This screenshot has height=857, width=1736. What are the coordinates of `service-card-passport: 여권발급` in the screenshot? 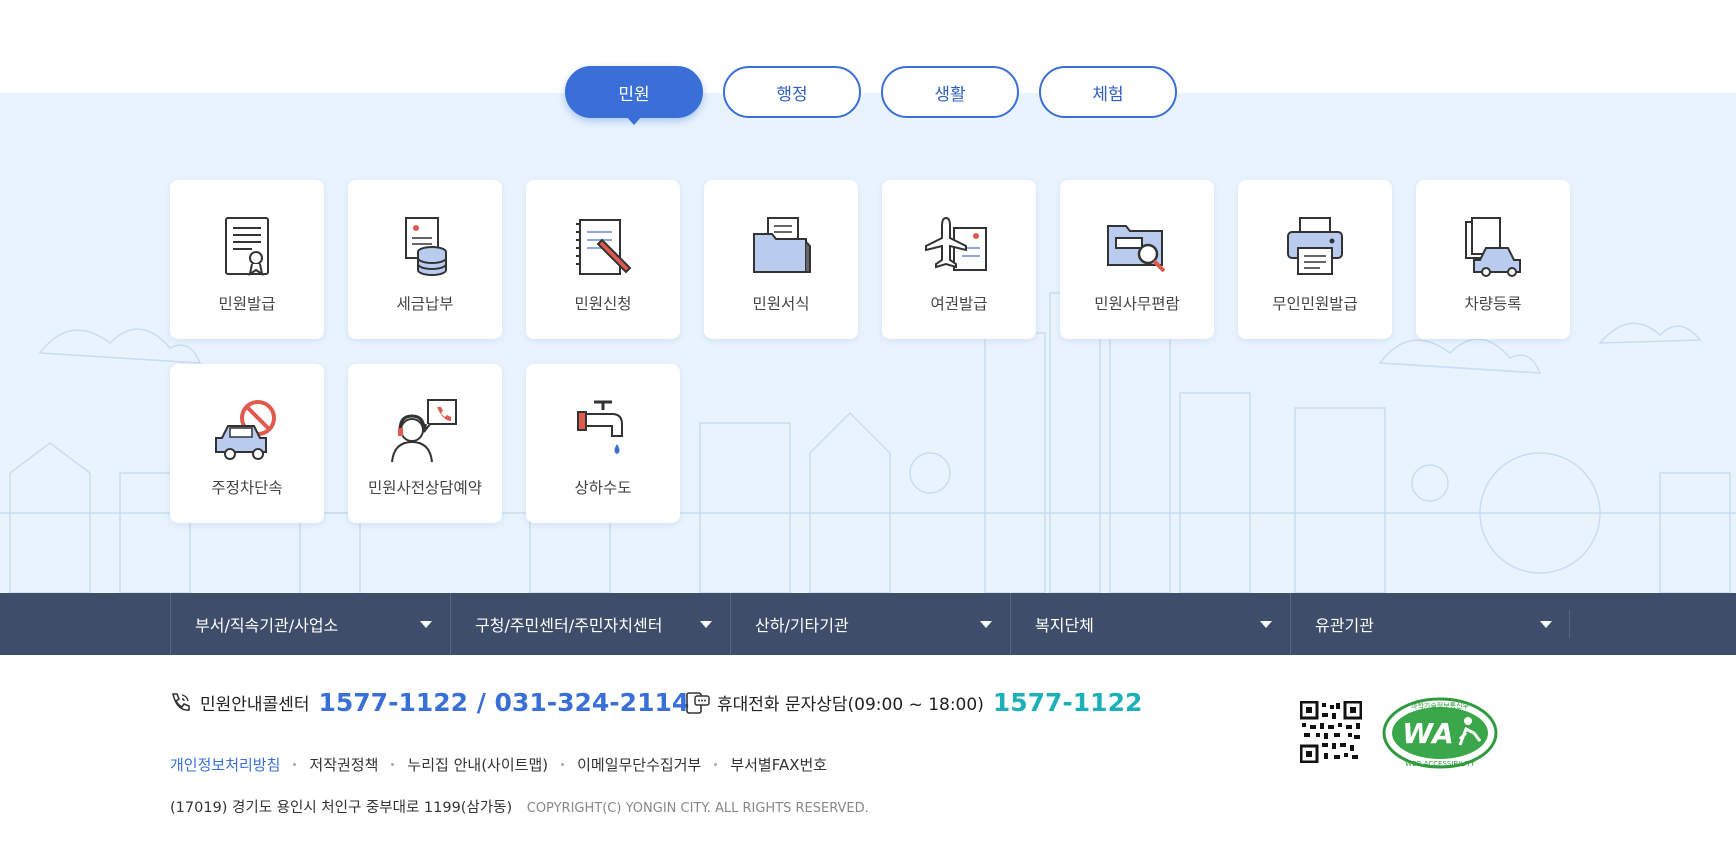 It's located at (959, 259).